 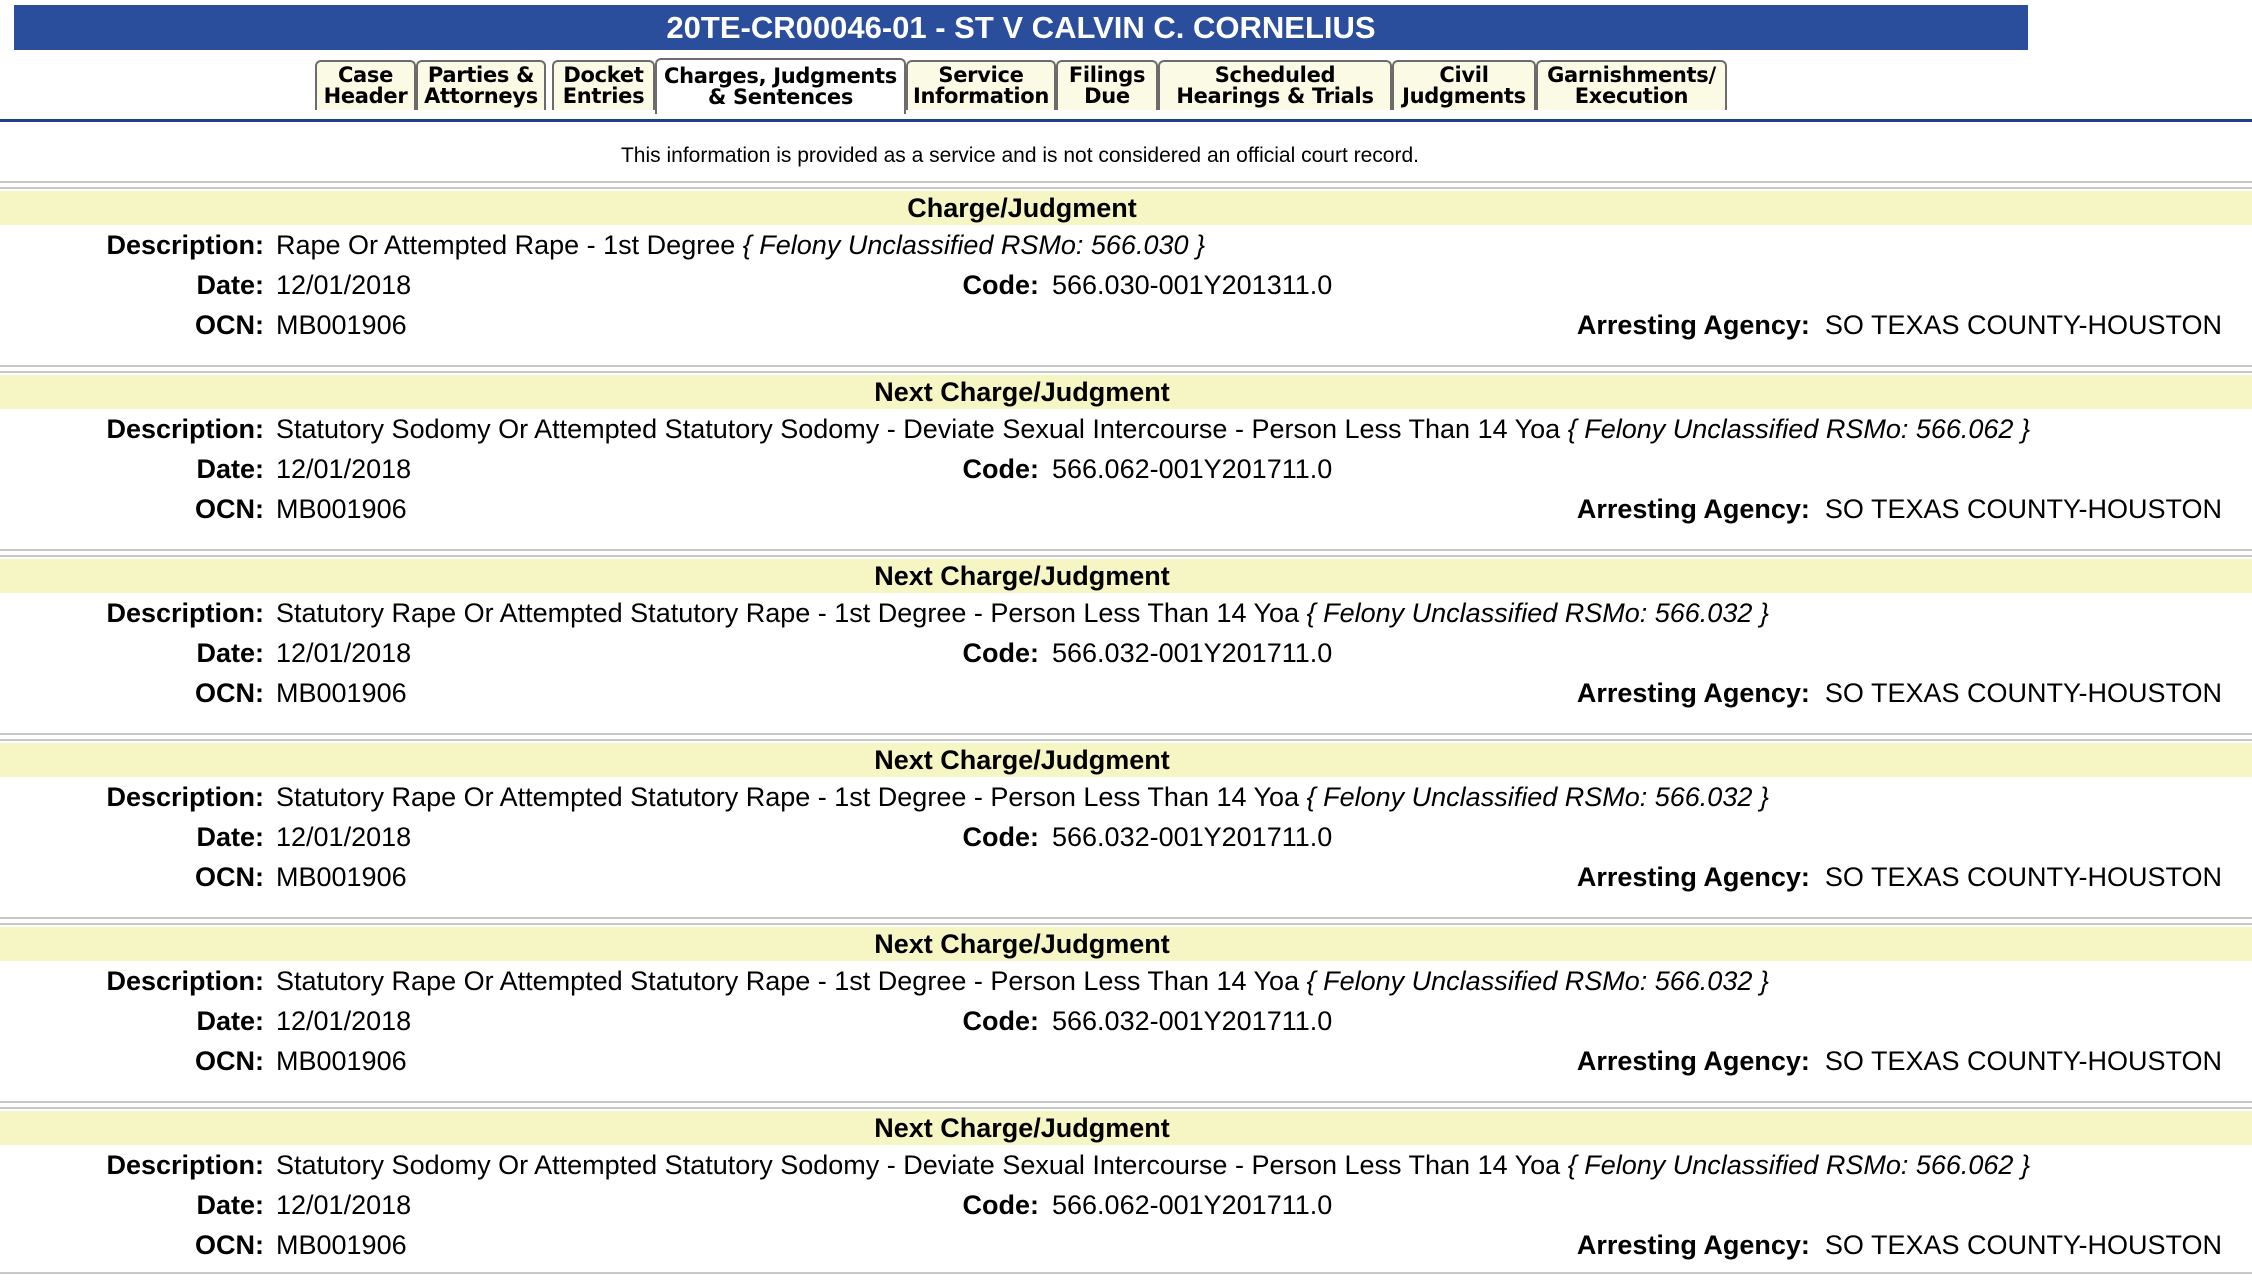 I want to click on tab-scheduled-hearings-trials: Scheduled Hearings & Trials, so click(x=1275, y=85).